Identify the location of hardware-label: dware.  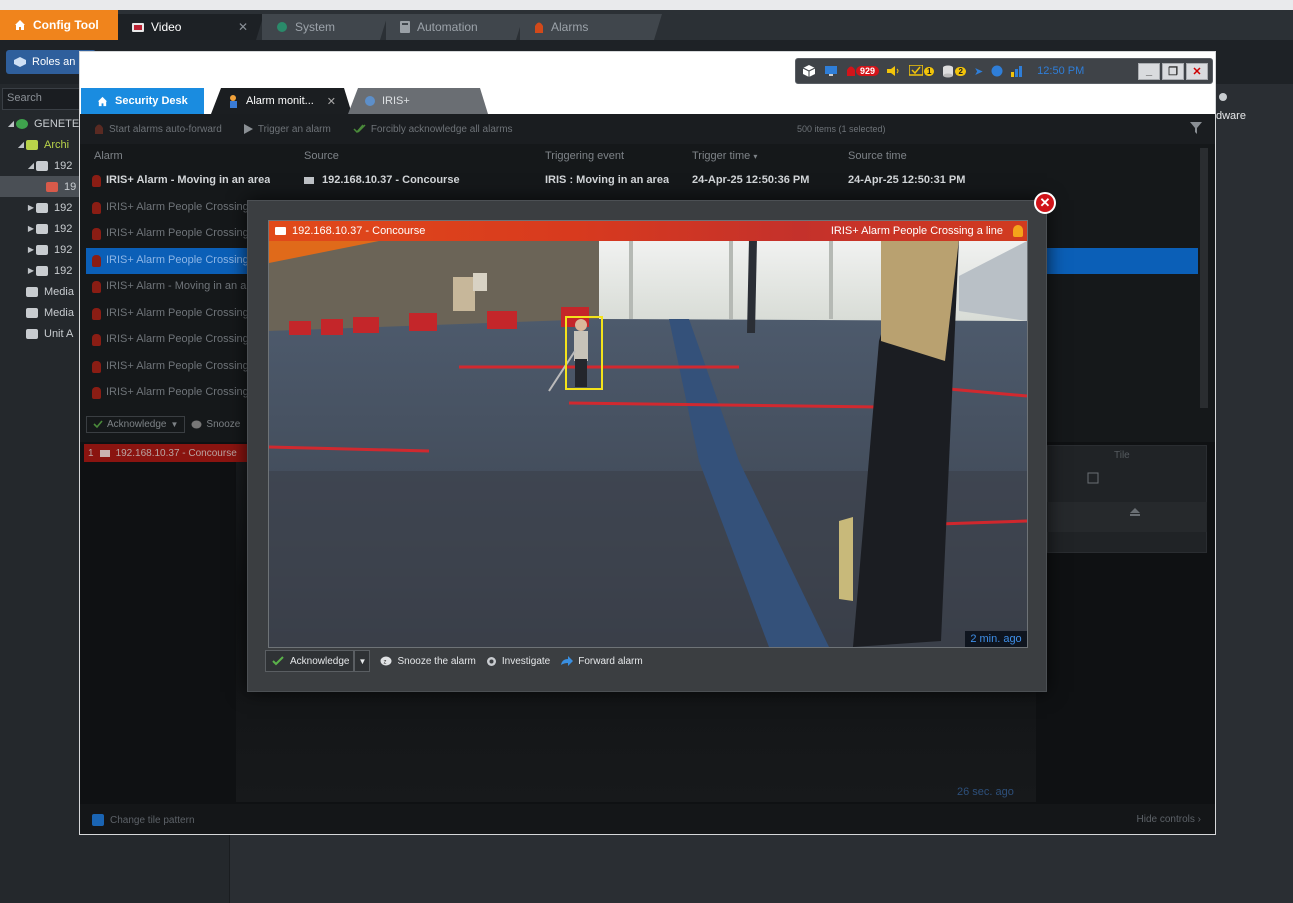
(1254, 112).